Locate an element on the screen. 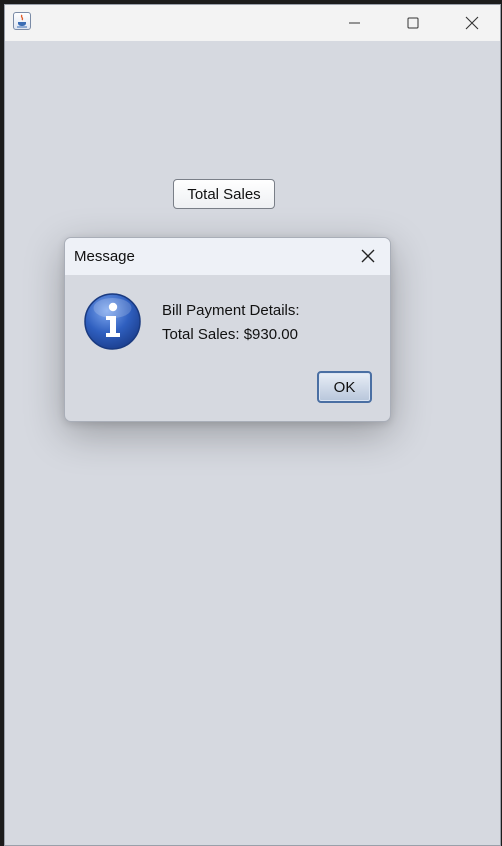  message-line-2: Total Sales: $930.00 is located at coordinates (230, 334).